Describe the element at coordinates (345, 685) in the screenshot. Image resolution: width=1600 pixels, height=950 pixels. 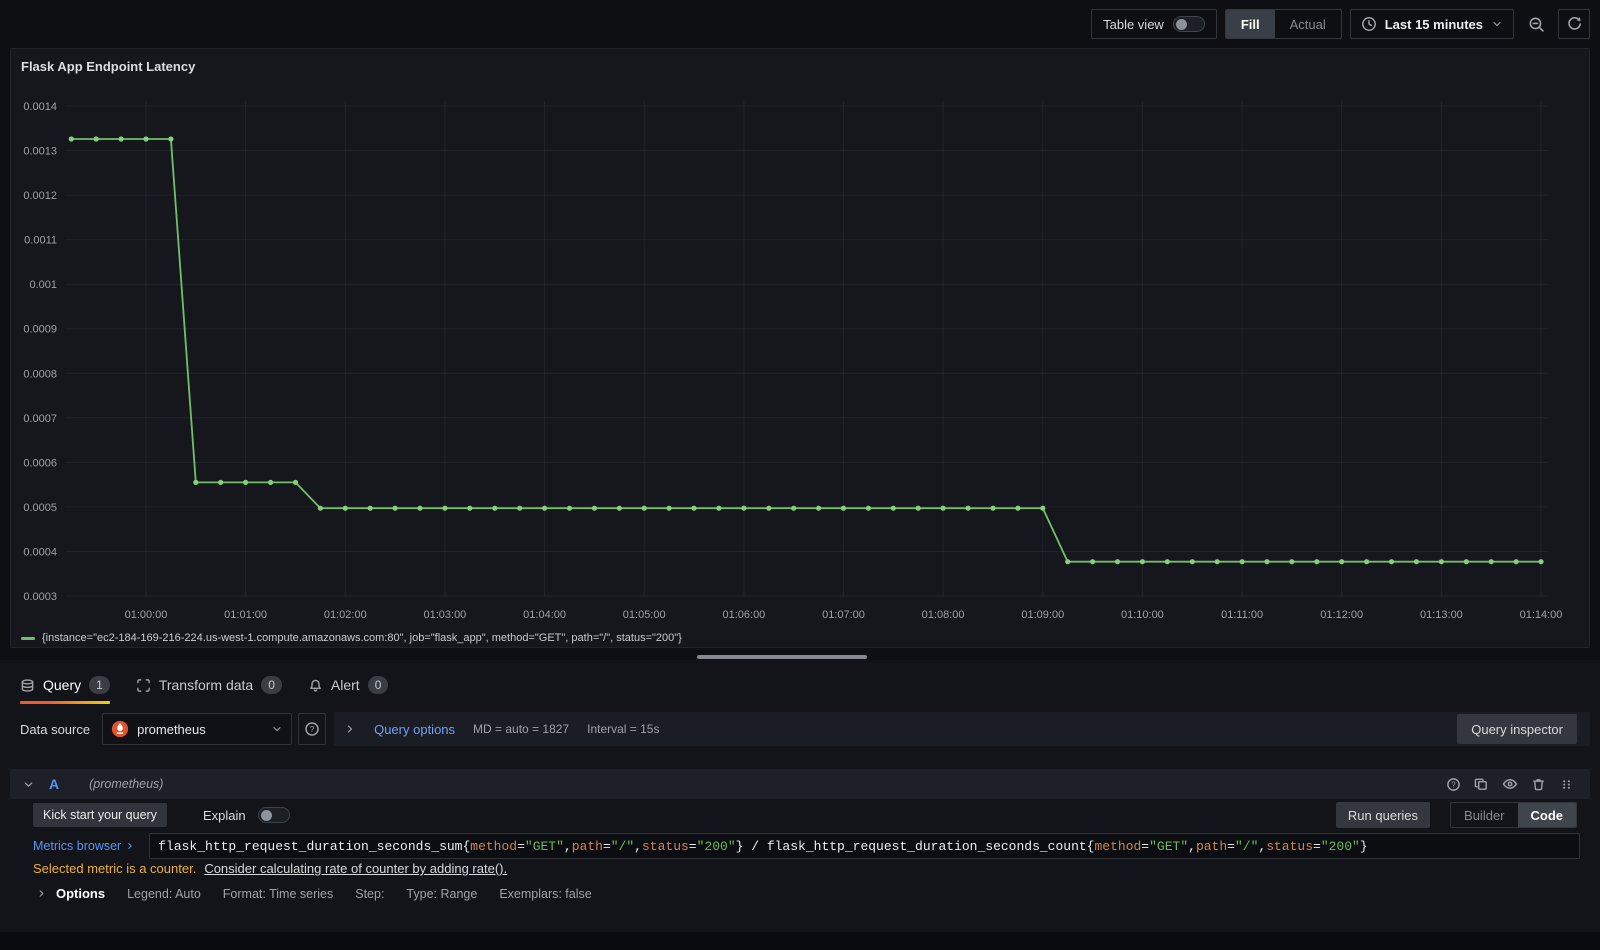
I see `tab-alert-label: Alert` at that location.